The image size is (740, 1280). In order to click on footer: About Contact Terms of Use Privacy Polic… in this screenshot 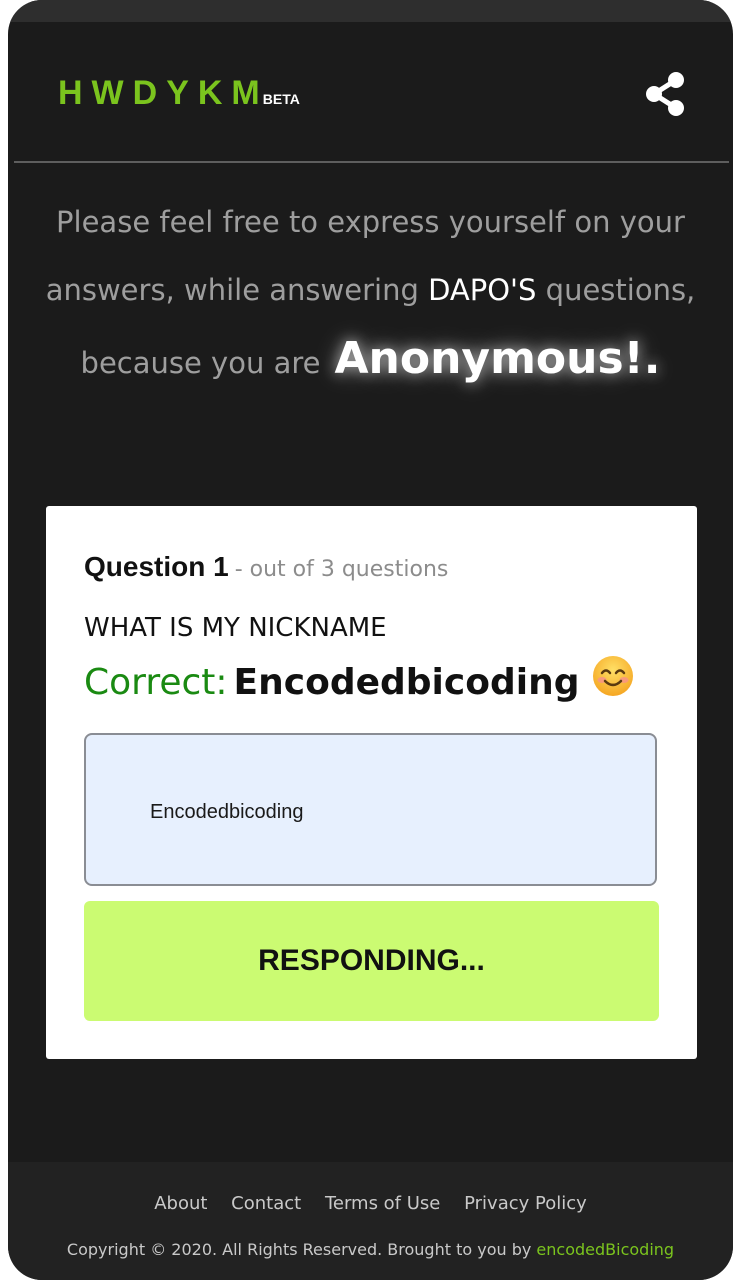, I will do `click(370, 1221)`.